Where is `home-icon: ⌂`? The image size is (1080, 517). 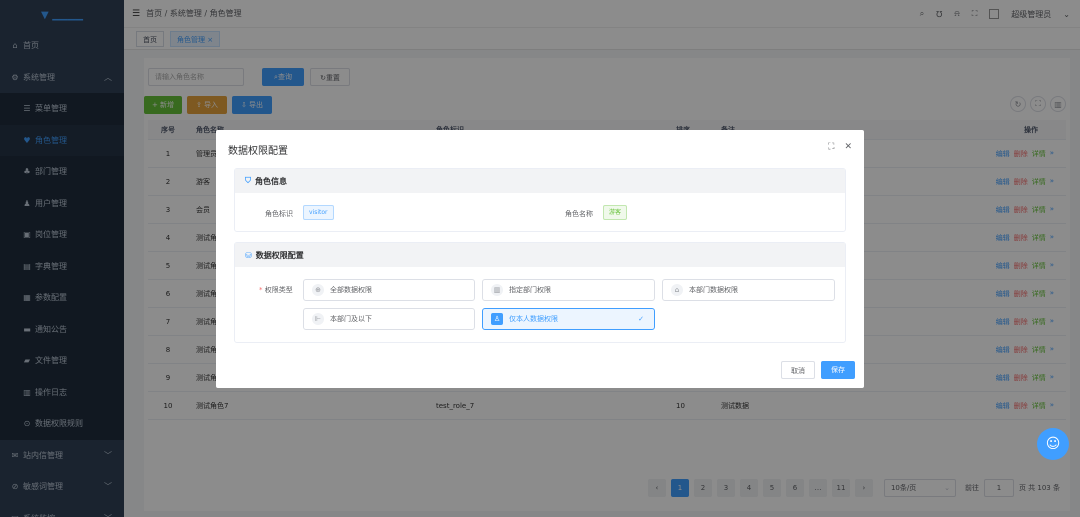 home-icon: ⌂ is located at coordinates (677, 290).